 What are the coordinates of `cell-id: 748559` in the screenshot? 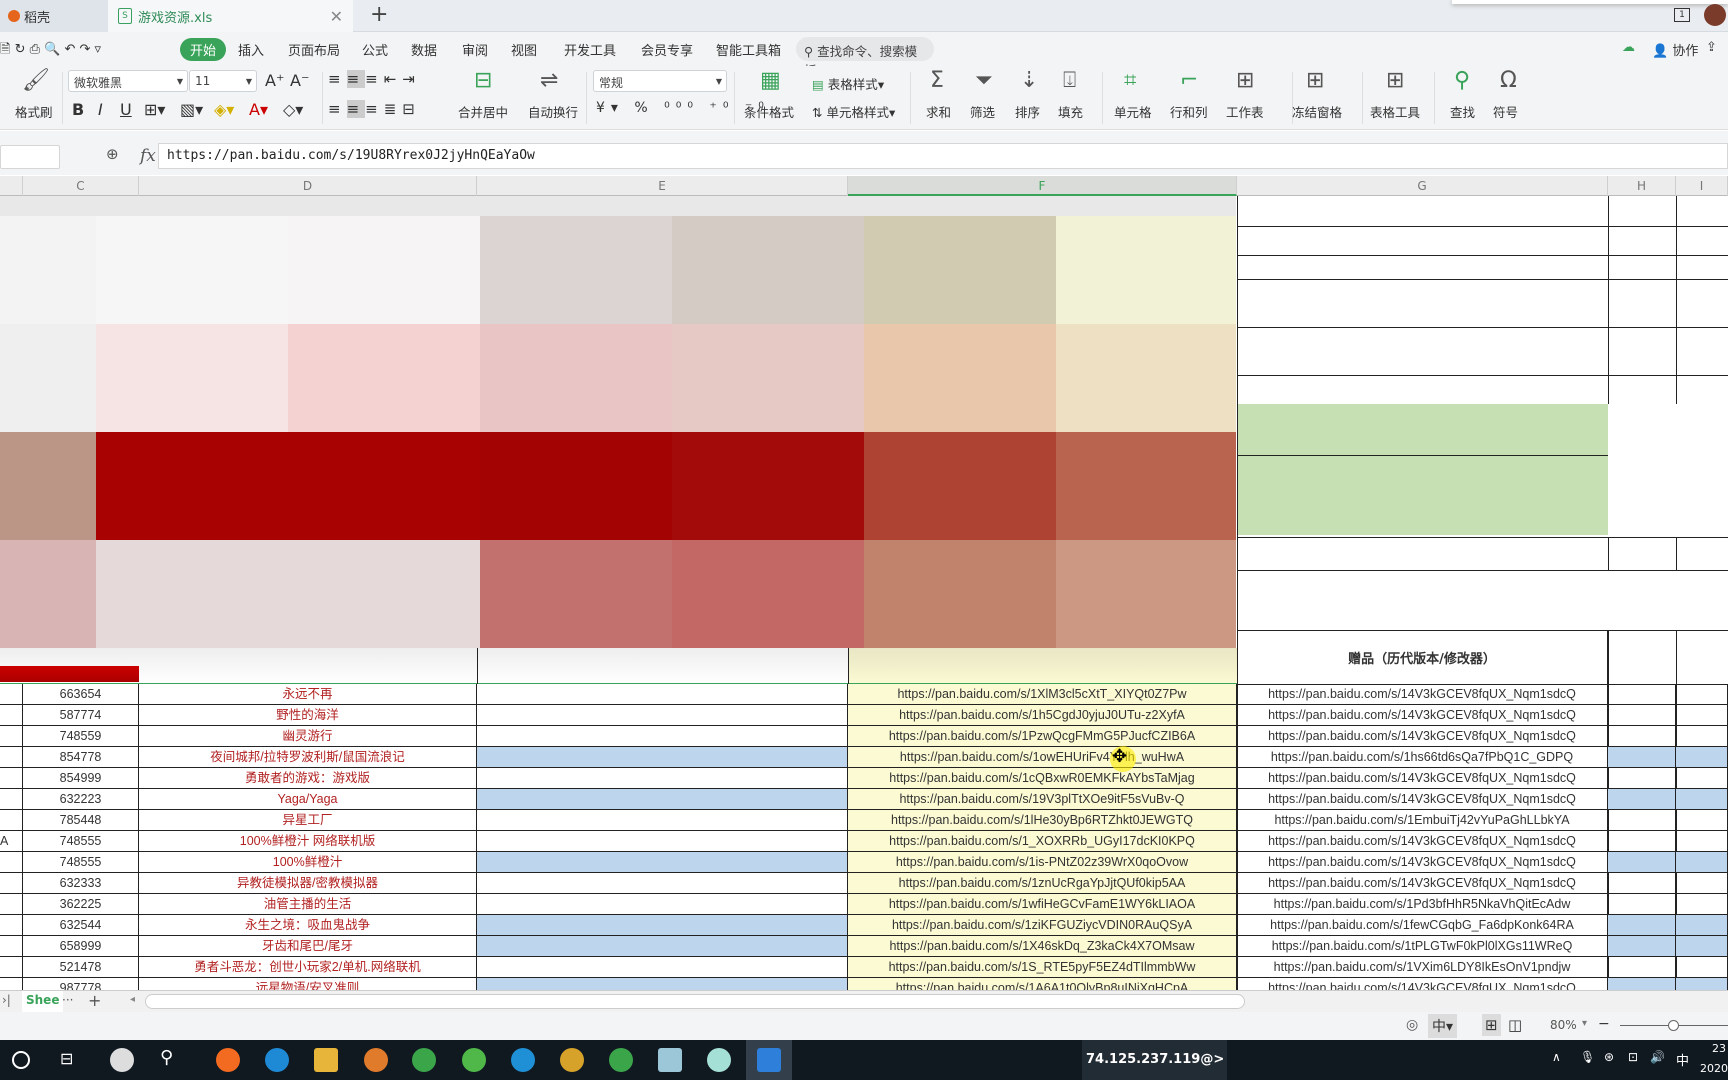 It's located at (81, 736).